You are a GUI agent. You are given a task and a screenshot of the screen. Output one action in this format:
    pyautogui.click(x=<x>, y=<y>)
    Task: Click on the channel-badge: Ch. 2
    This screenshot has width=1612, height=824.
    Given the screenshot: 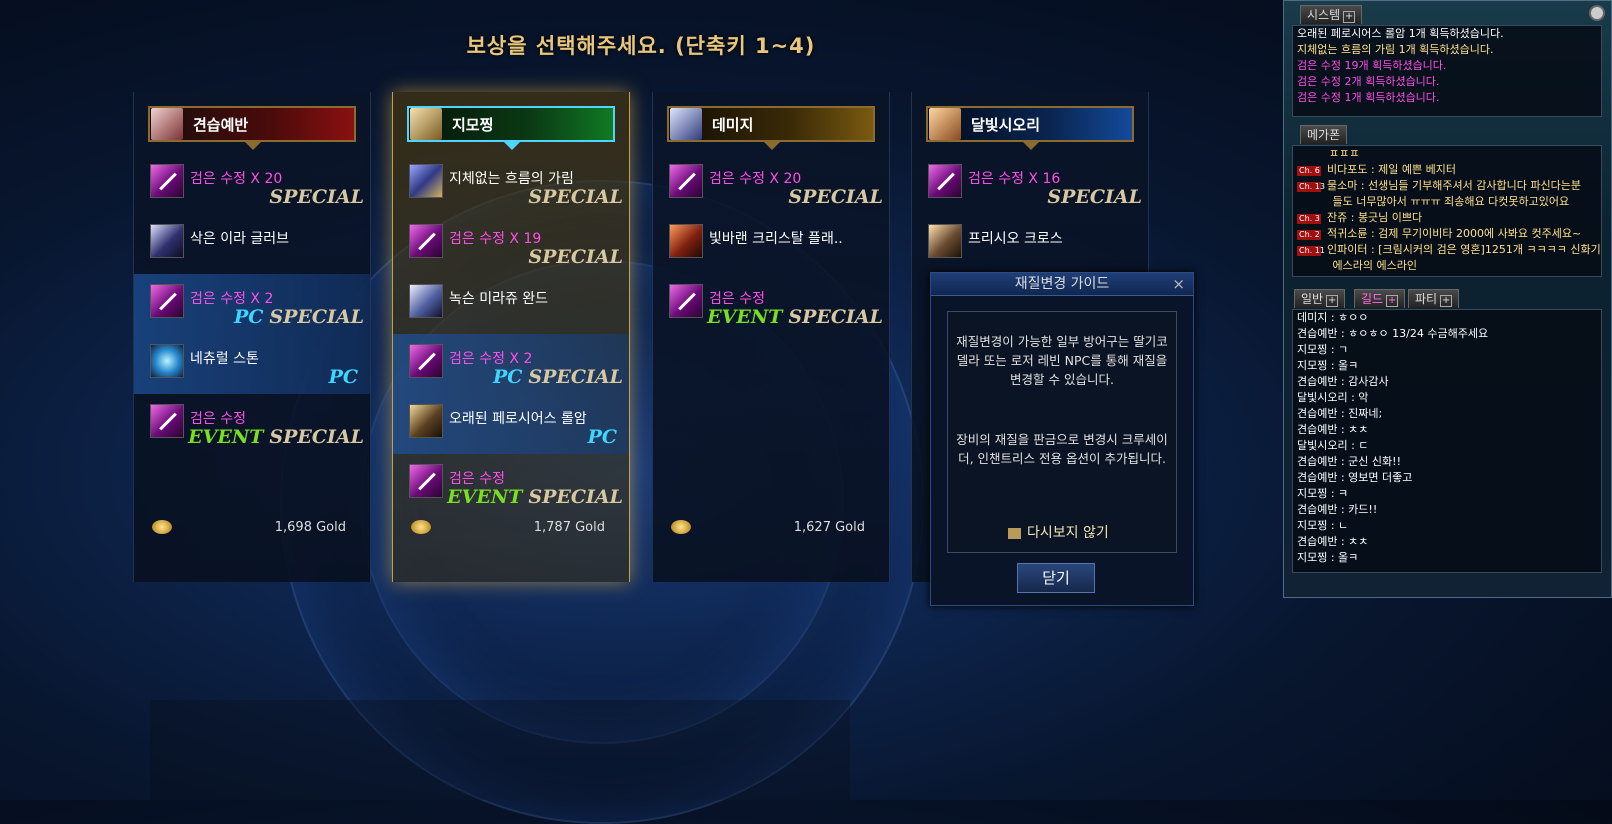 What is the action you would take?
    pyautogui.click(x=1309, y=235)
    